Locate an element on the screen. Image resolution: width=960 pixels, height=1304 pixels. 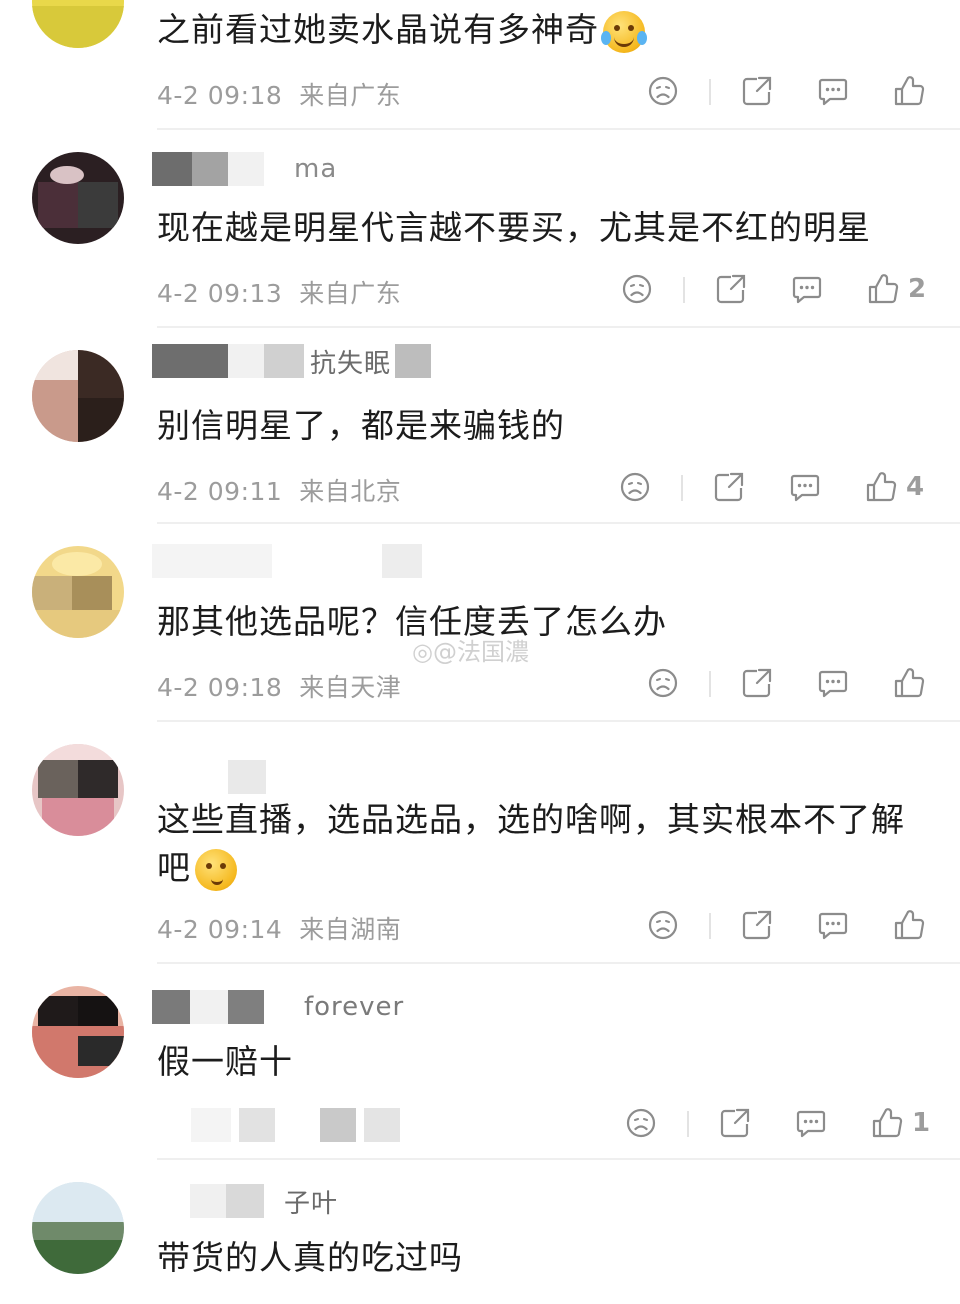
comment-item: 之前看过她卖水晶说有多神奇 4-2 09:18 来自广东 is located at coordinates (480, 65).